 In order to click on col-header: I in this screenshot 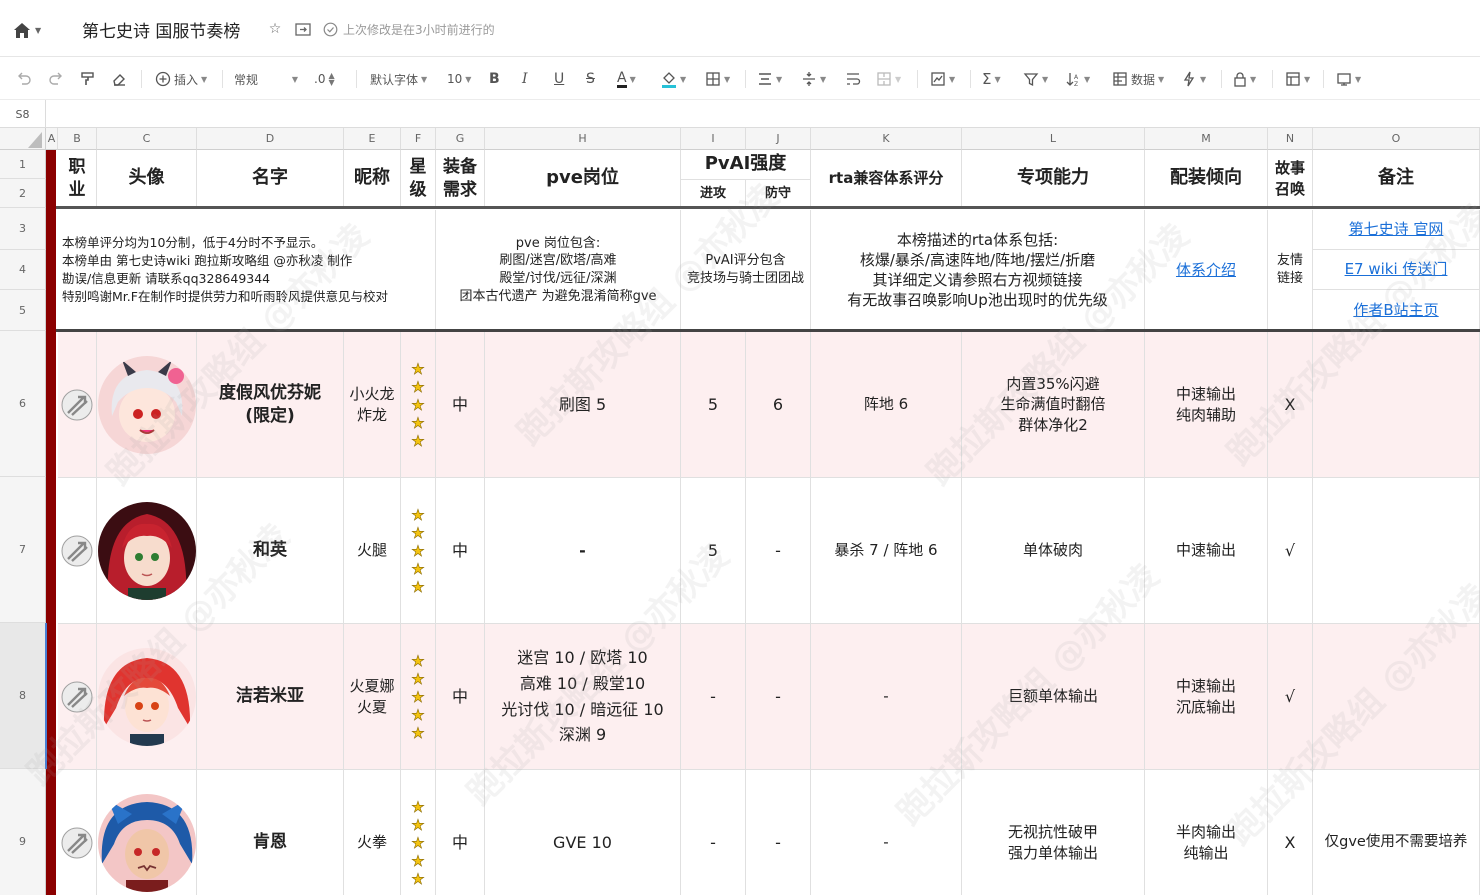, I will do `click(713, 139)`.